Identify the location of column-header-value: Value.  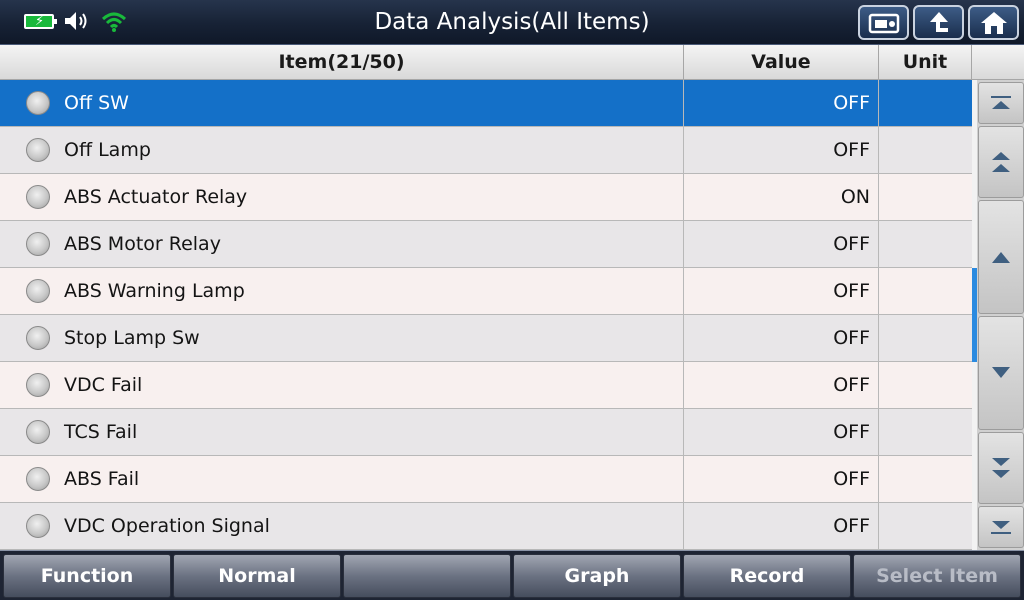
(781, 62).